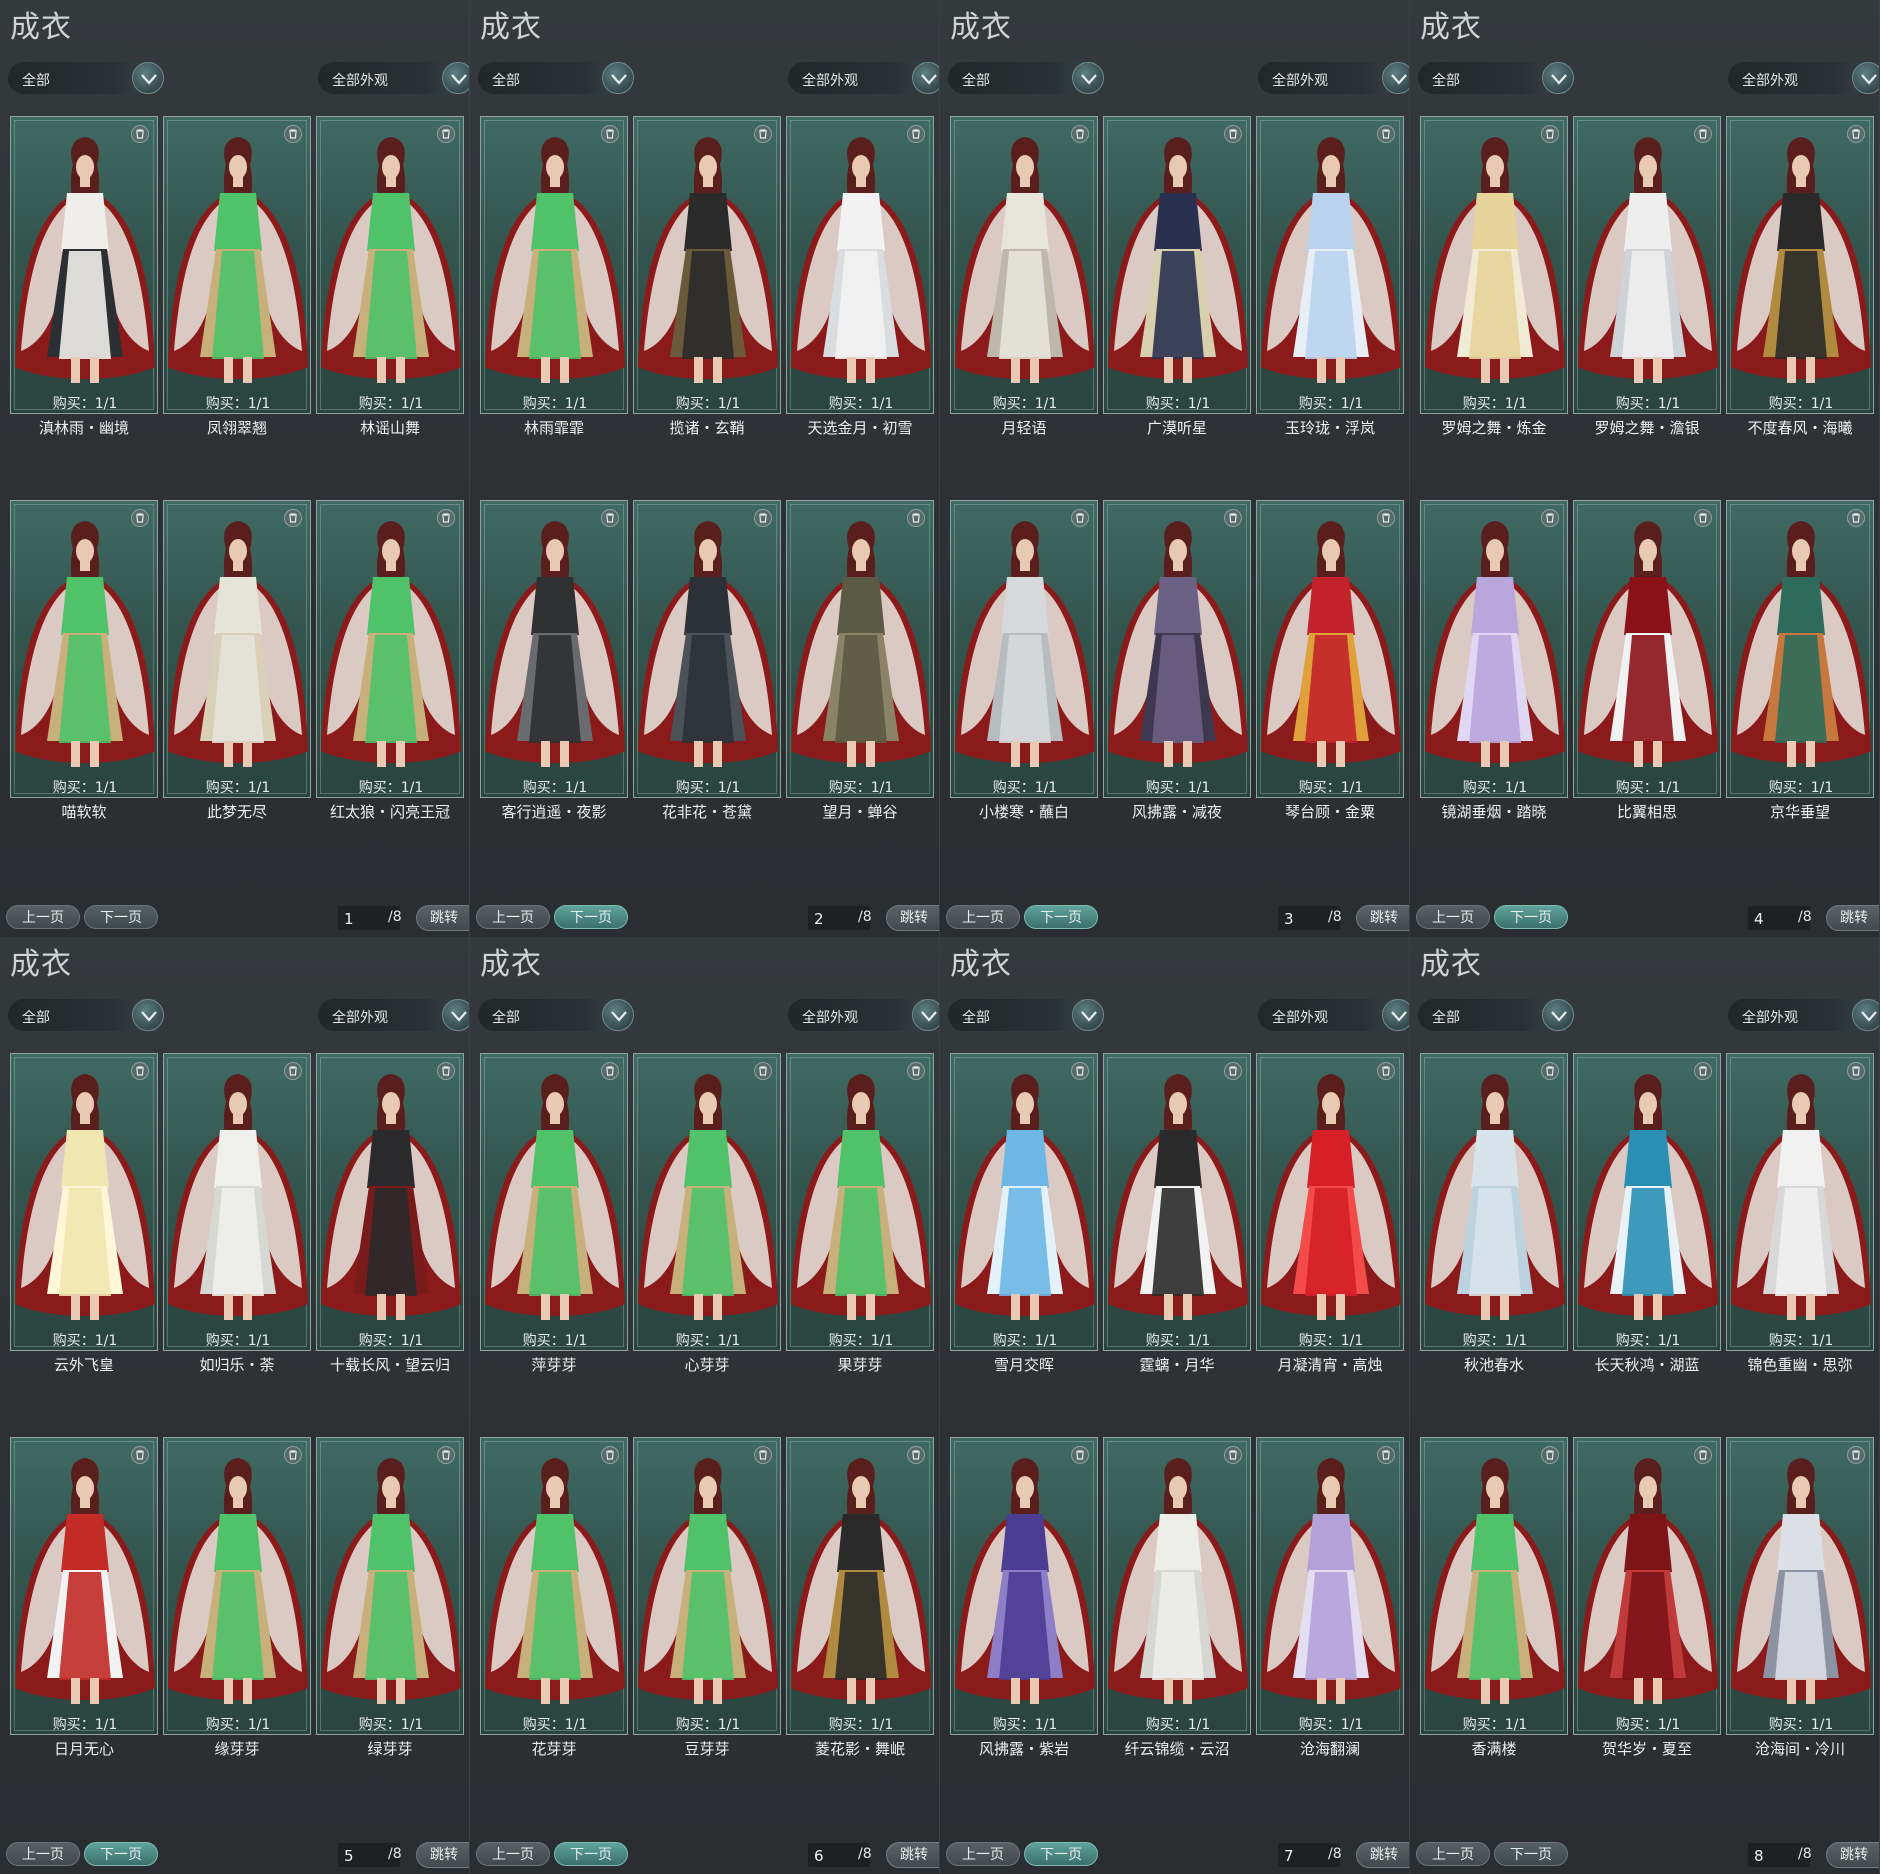 Image resolution: width=1880 pixels, height=1874 pixels. I want to click on outfit-card: 购买：1/1 秋池春水, so click(1494, 1213).